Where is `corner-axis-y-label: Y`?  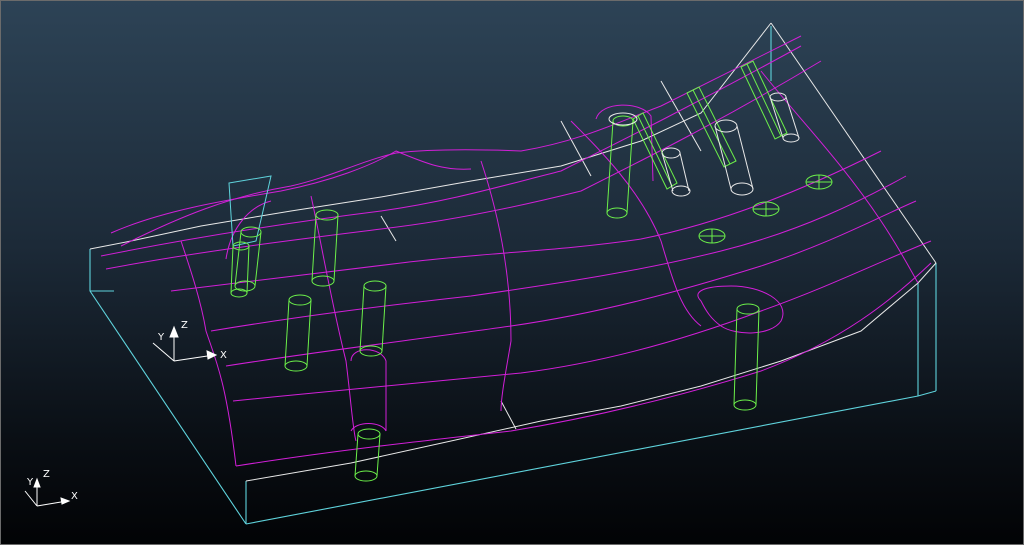
corner-axis-y-label: Y is located at coordinates (30, 482).